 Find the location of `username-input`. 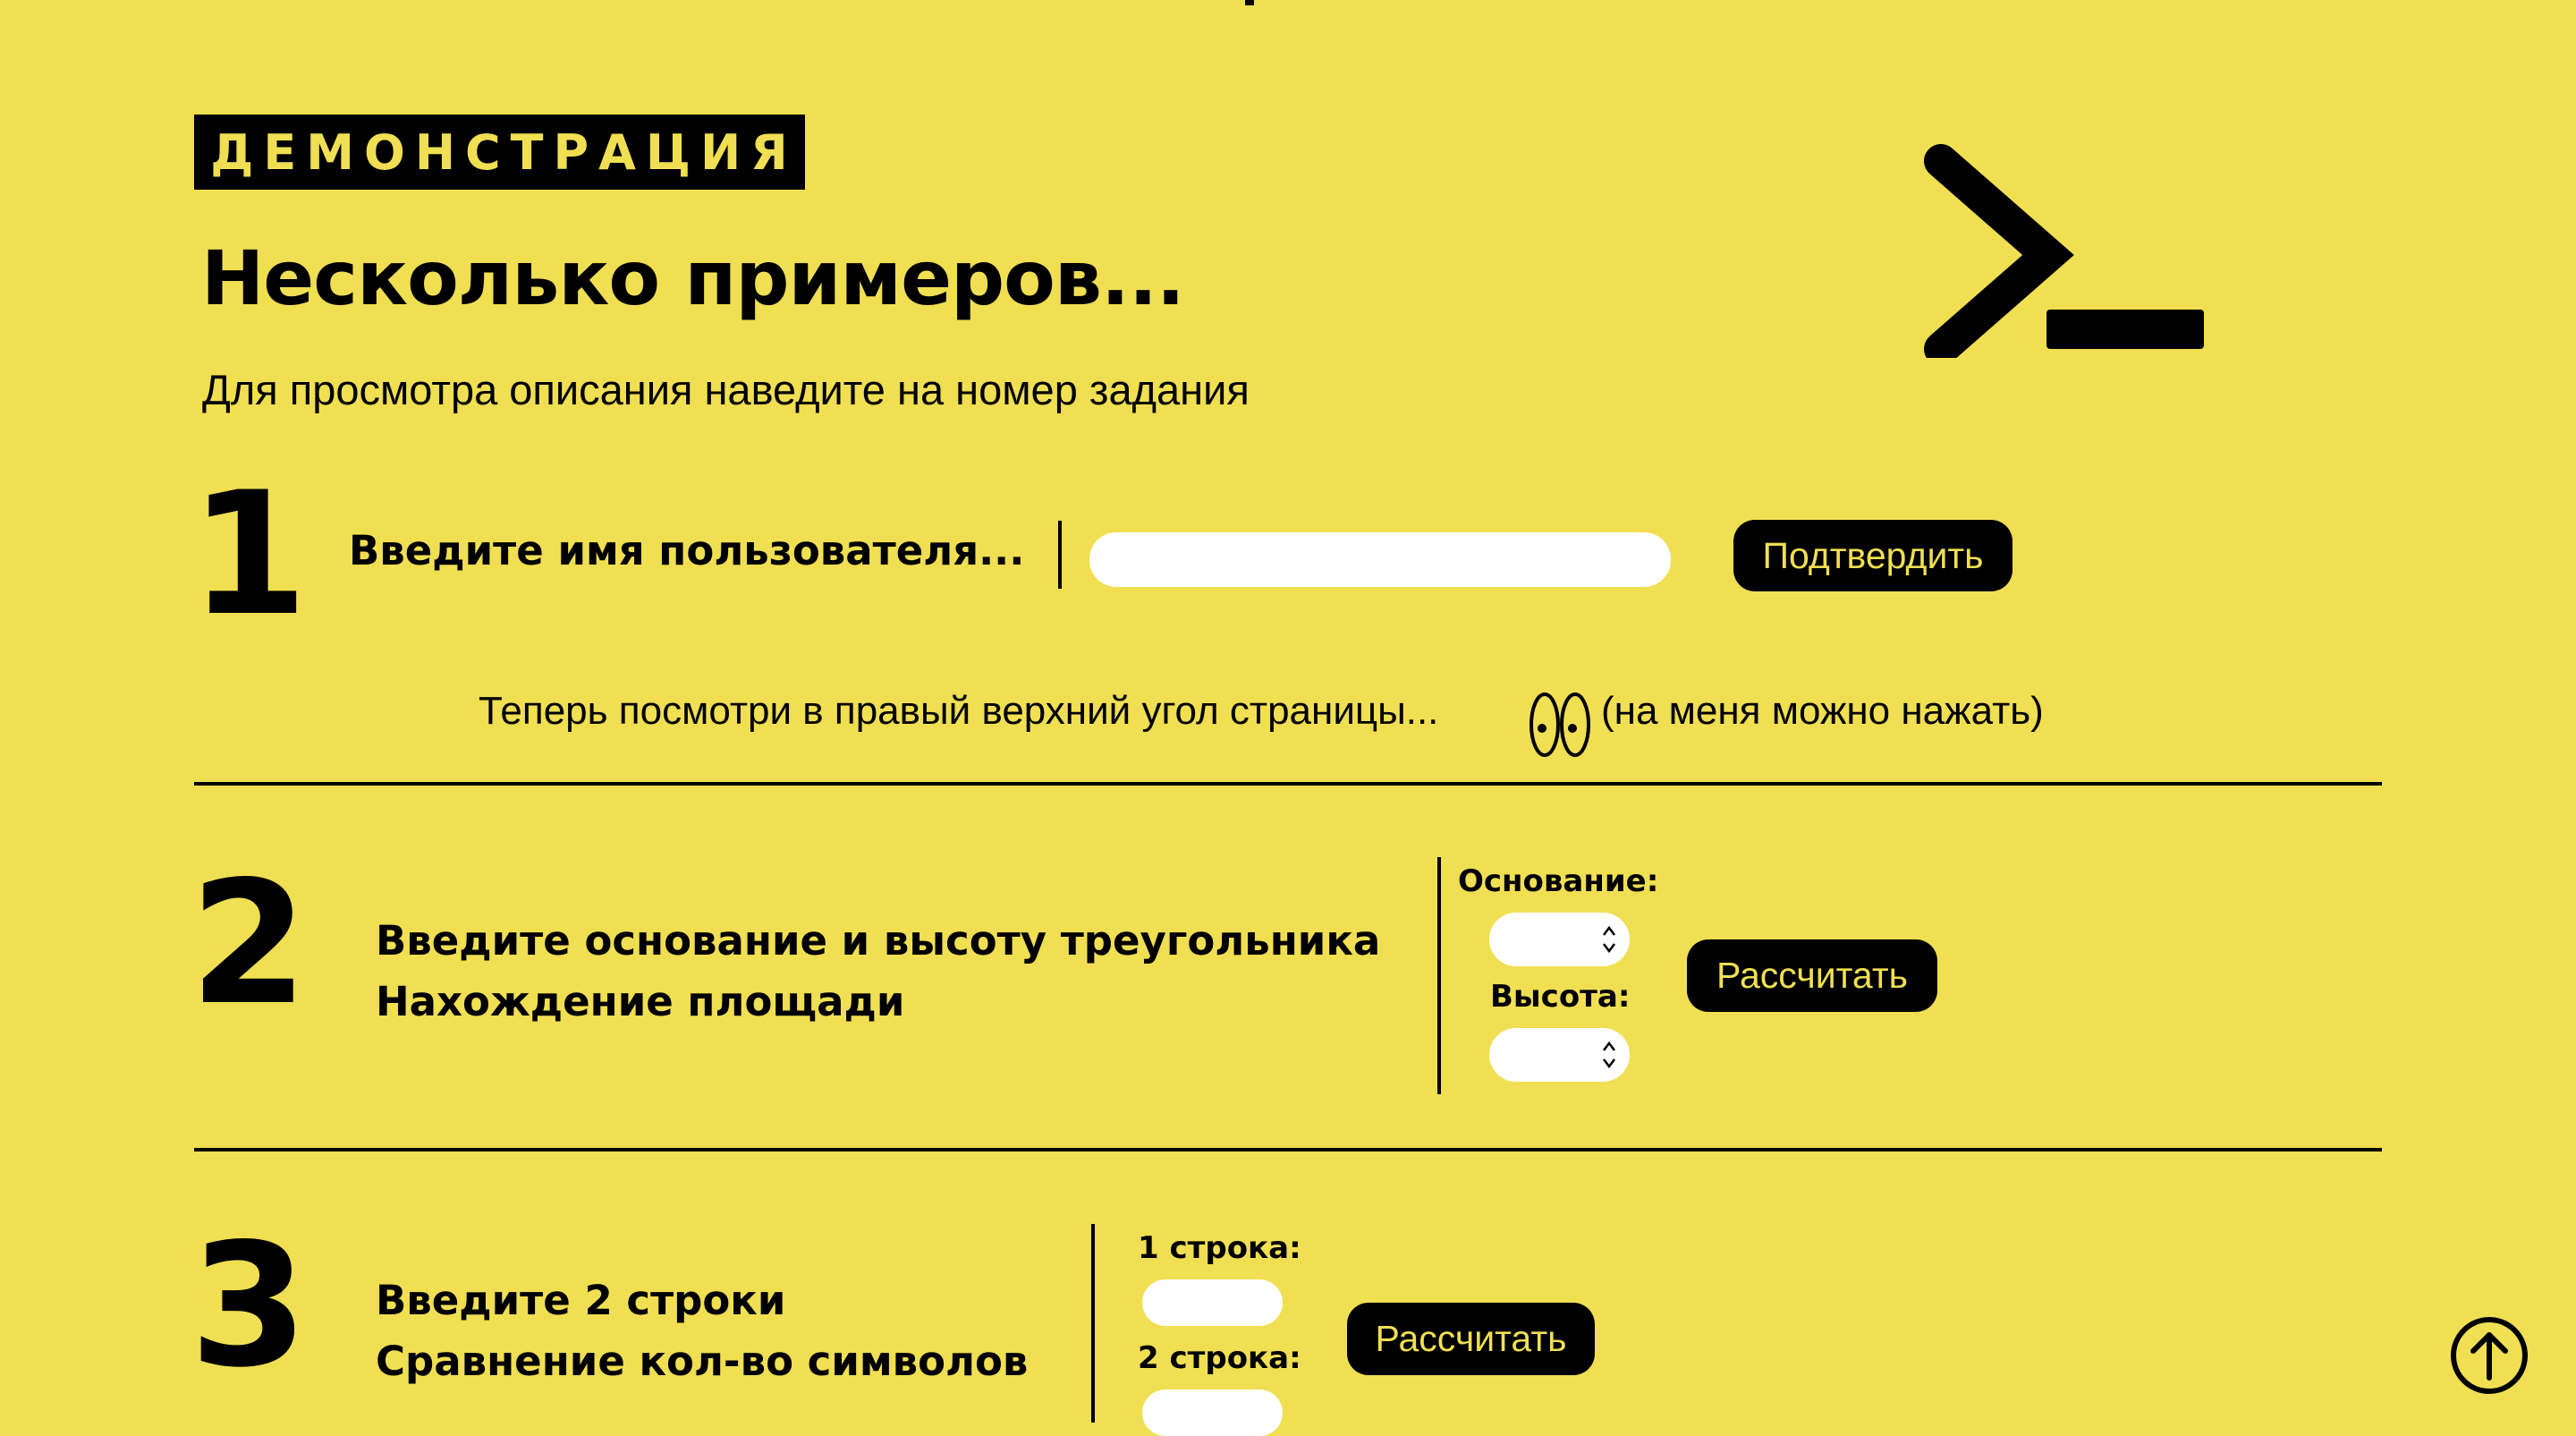

username-input is located at coordinates (1380, 559).